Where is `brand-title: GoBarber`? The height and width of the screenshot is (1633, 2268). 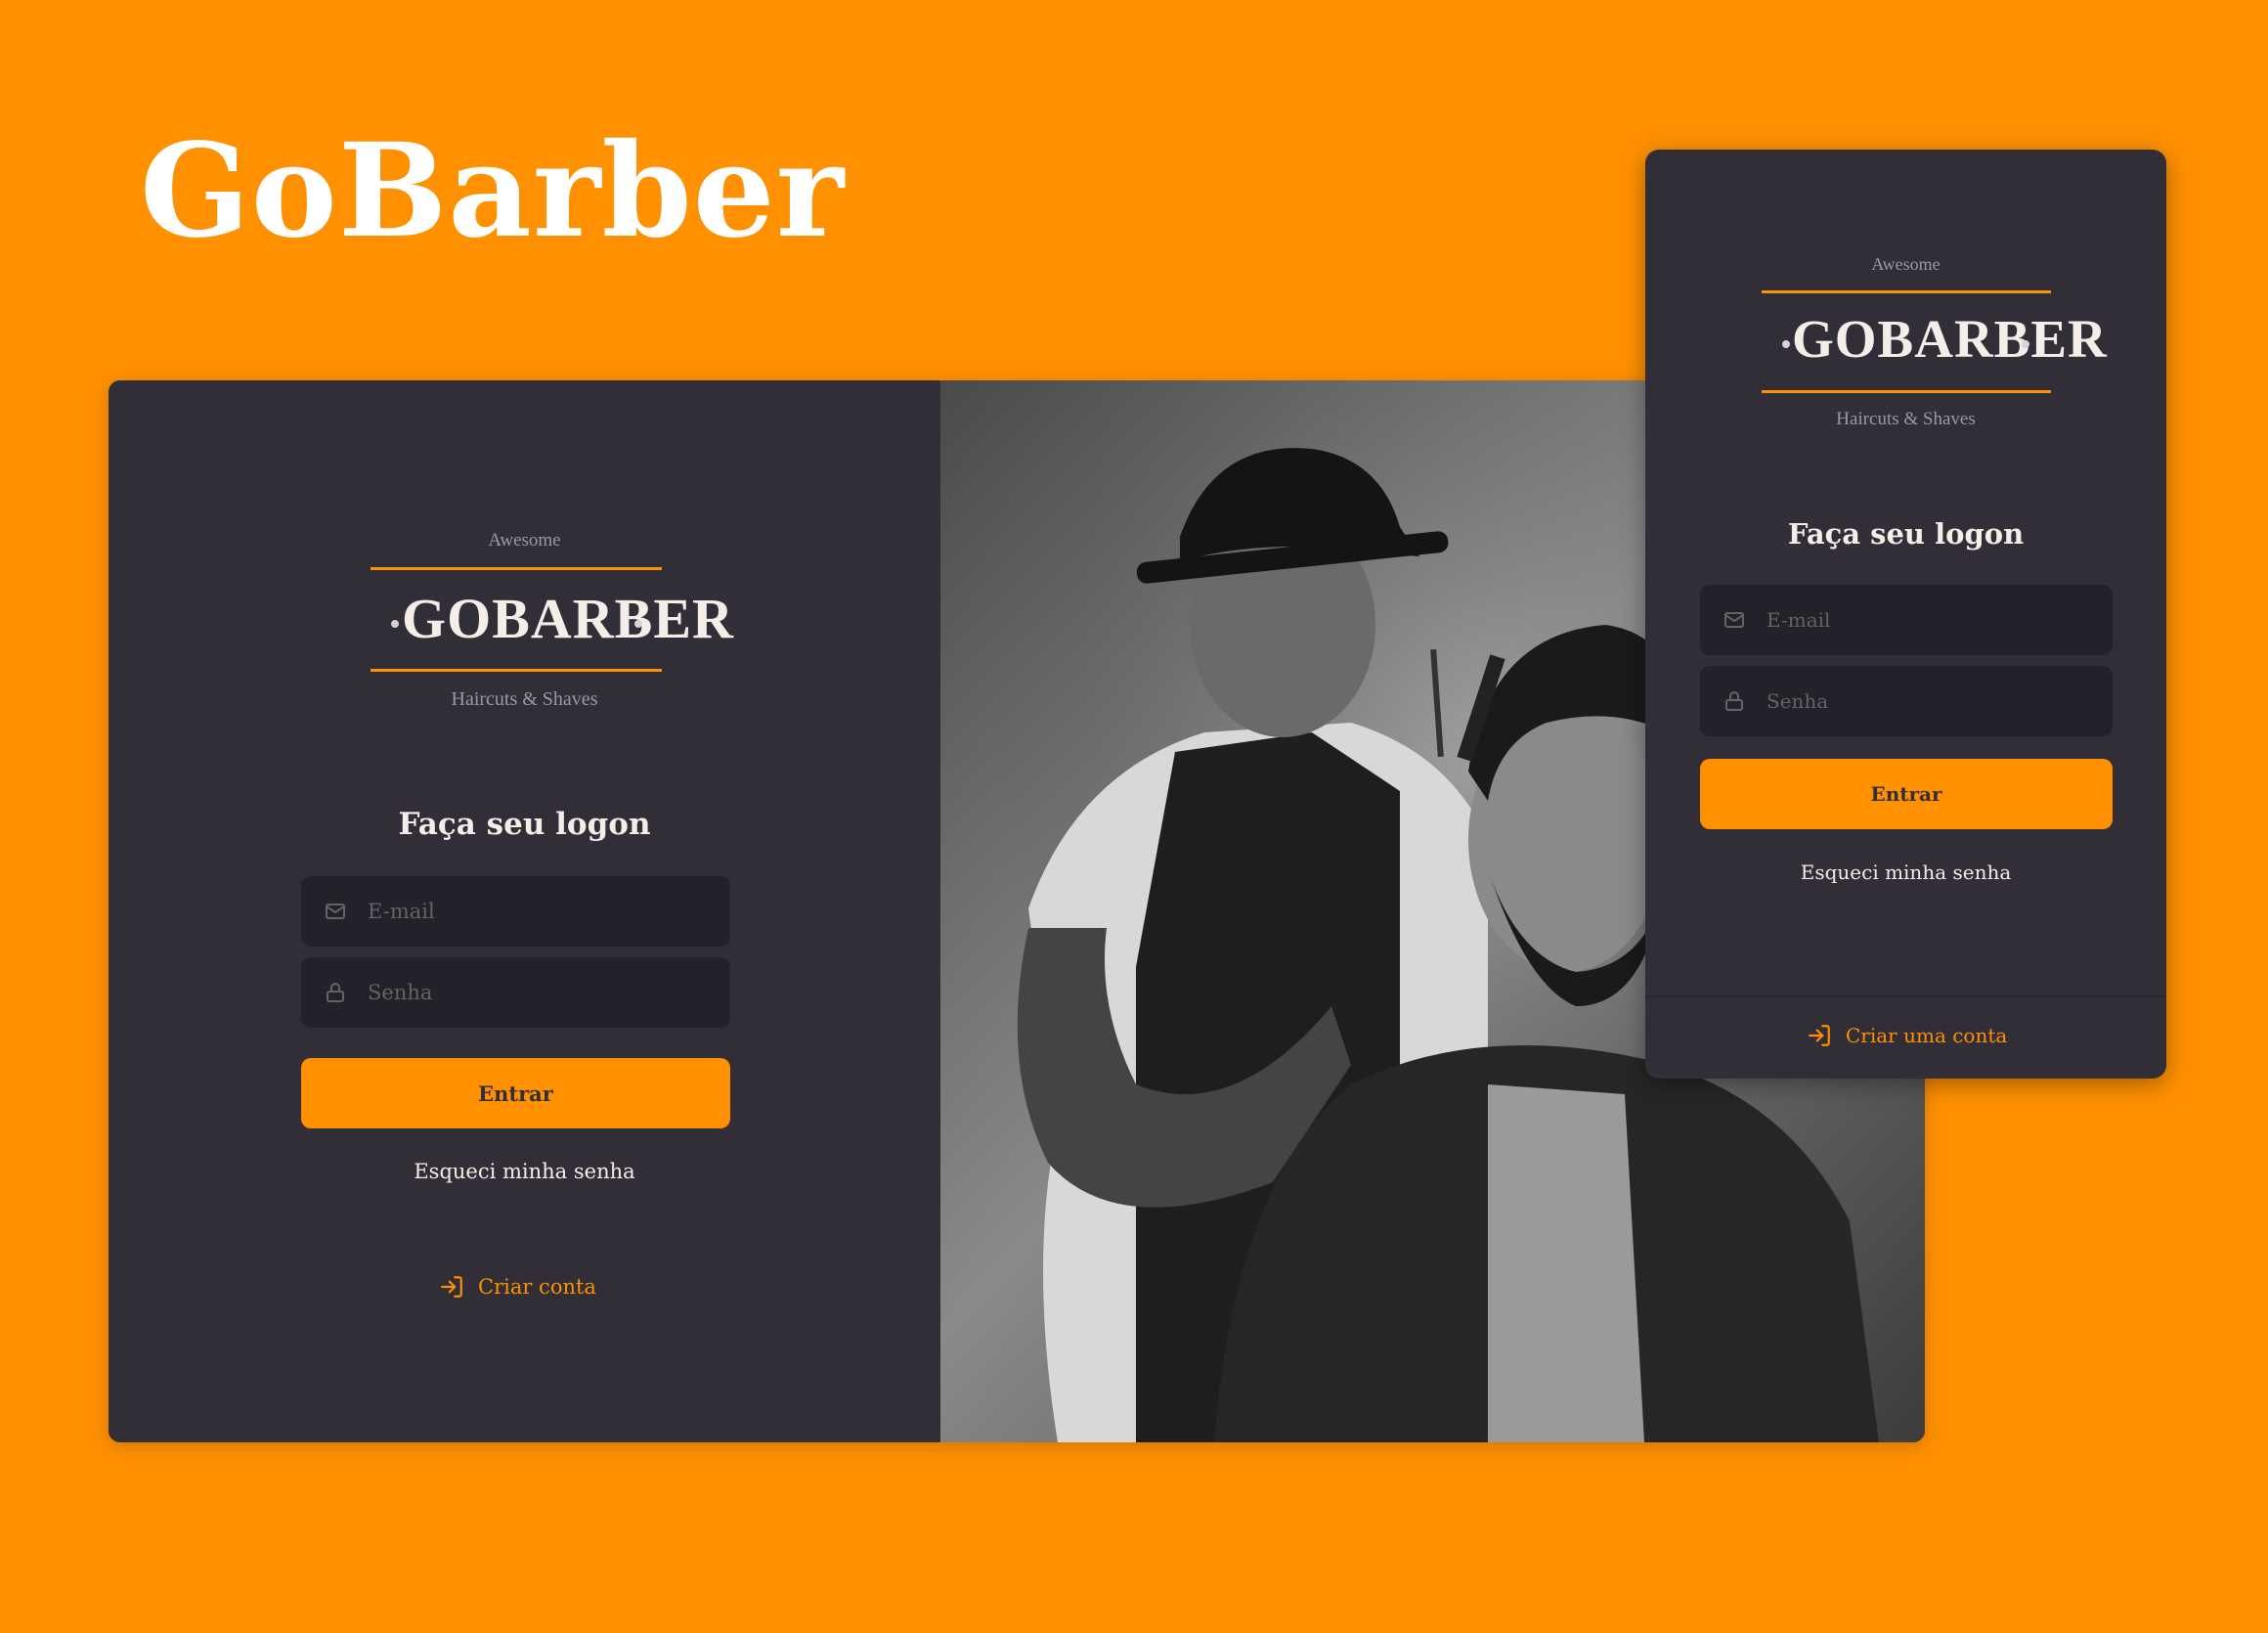
brand-title: GoBarber is located at coordinates (493, 191).